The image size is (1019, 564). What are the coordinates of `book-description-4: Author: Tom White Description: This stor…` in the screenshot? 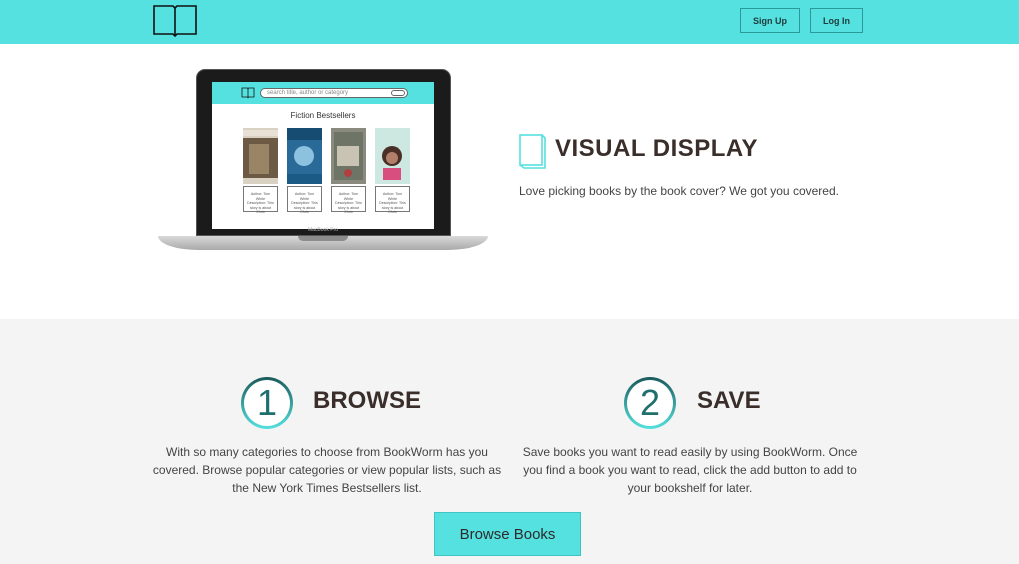 It's located at (392, 200).